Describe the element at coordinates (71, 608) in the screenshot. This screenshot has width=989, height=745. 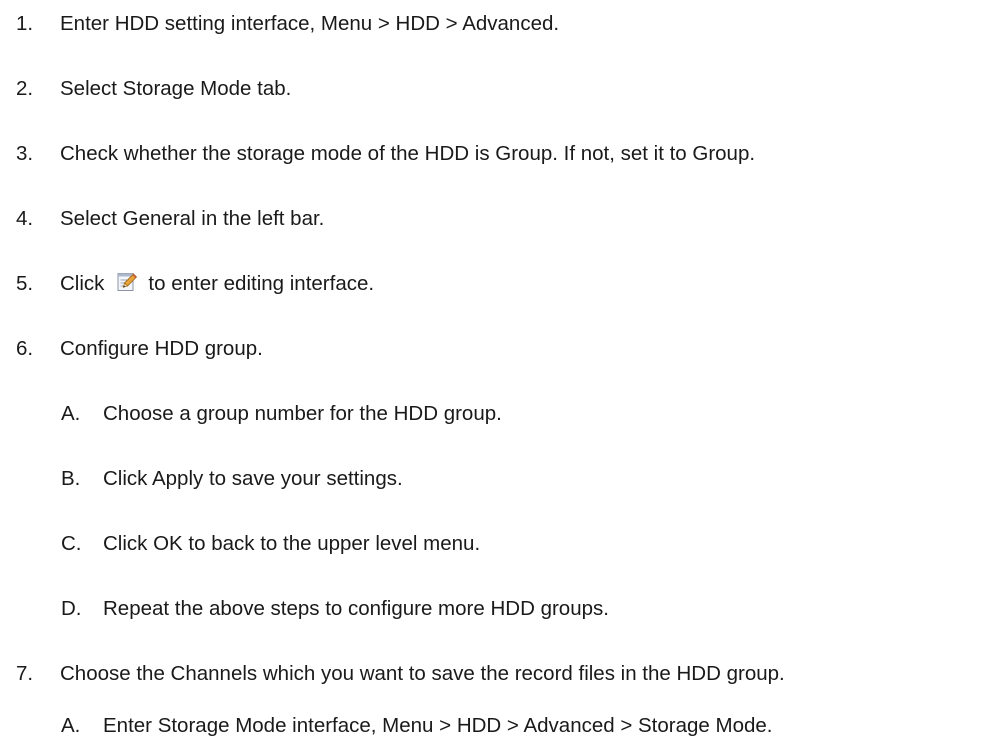
I see `substep-letter: D.` at that location.